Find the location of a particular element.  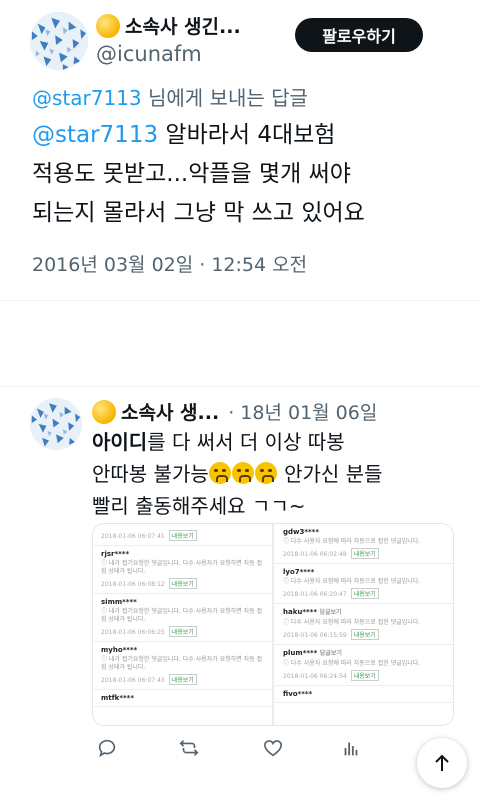

bar-chart-icon is located at coordinates (351, 749).